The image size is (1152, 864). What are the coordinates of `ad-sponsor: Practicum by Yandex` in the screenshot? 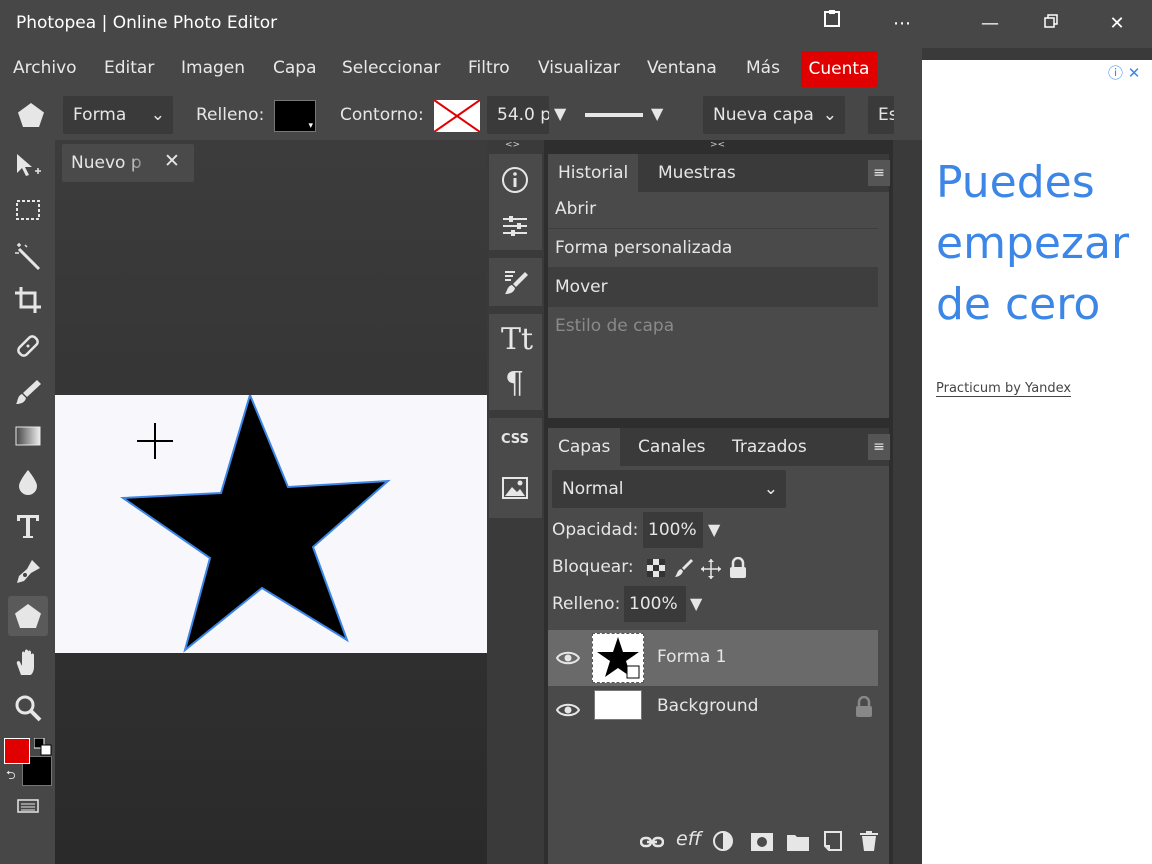 It's located at (1004, 389).